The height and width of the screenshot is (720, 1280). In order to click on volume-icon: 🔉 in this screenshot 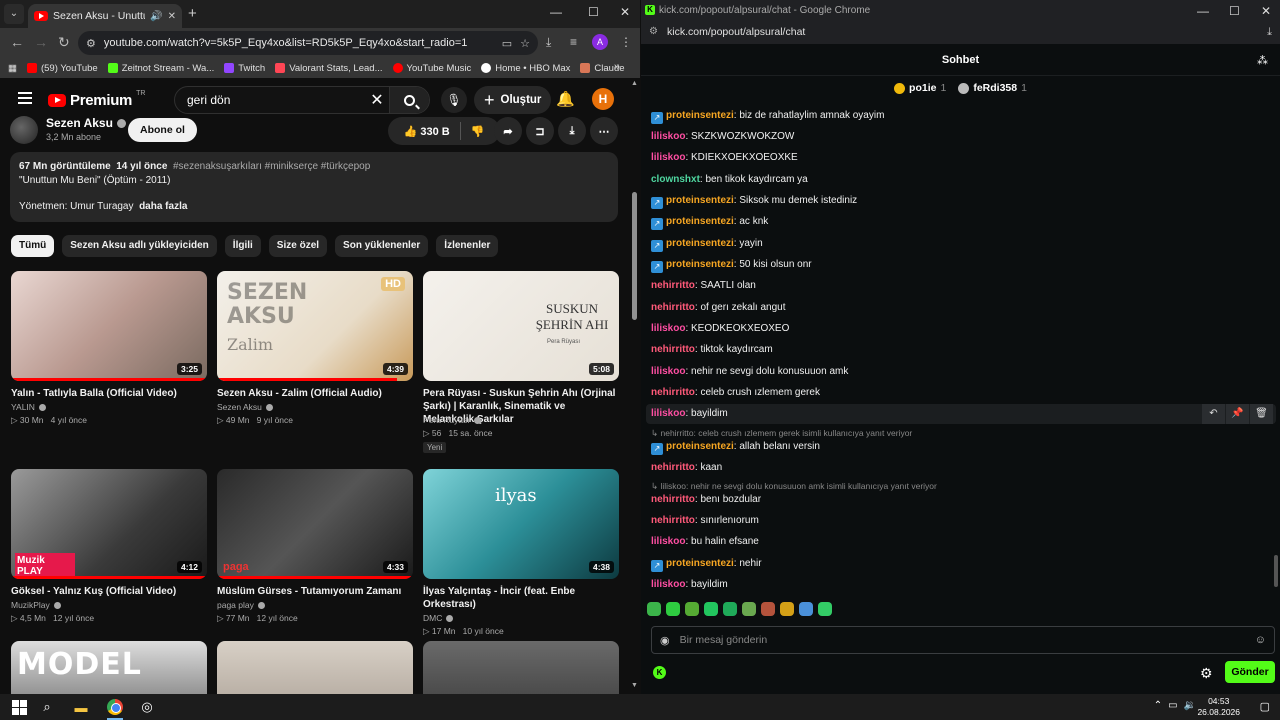, I will do `click(1190, 705)`.